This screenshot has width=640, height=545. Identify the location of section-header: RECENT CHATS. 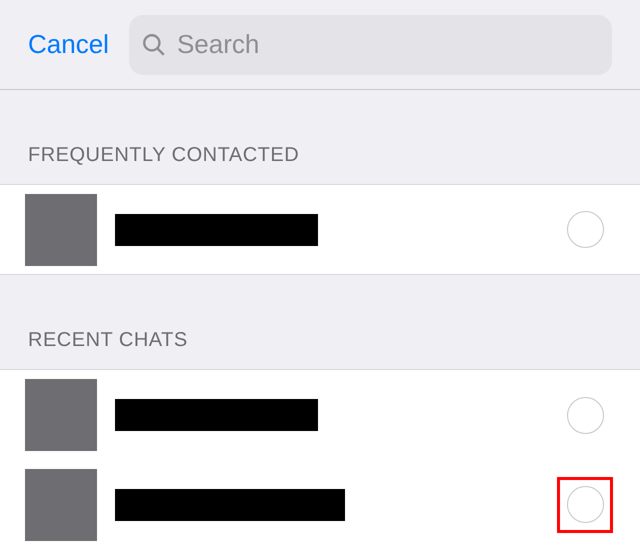
(108, 340).